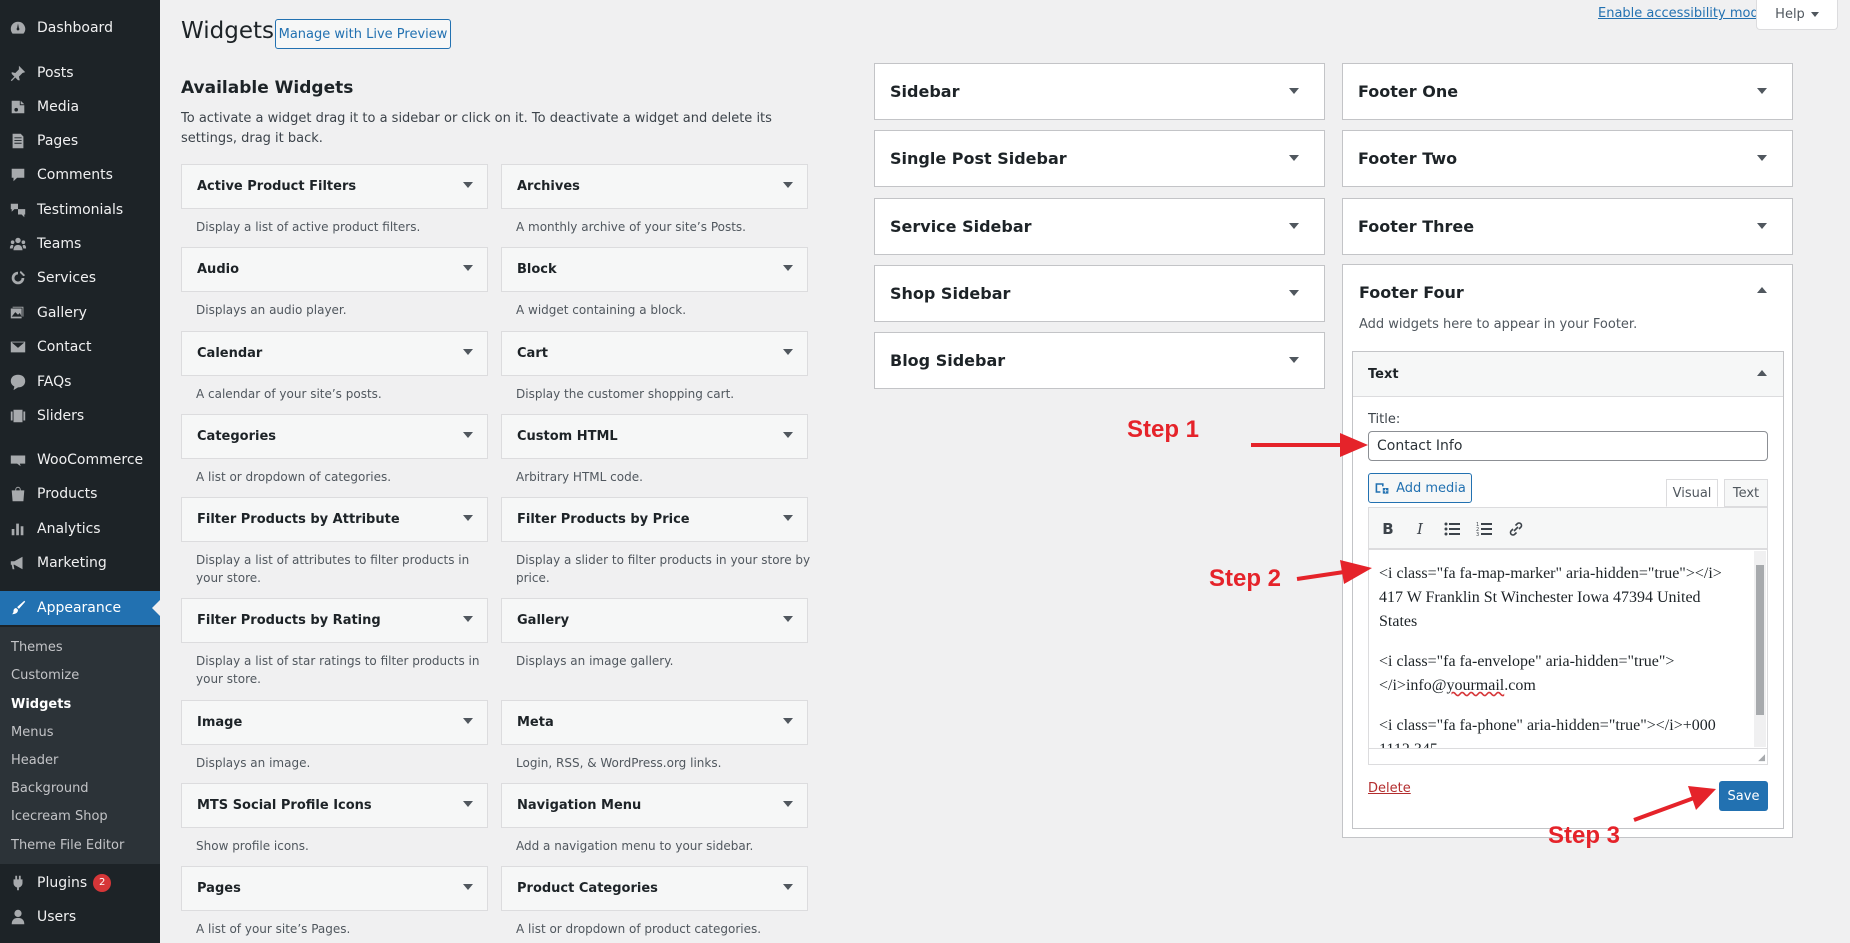  What do you see at coordinates (1567, 226) in the screenshot?
I see `sidebar-area-footer-three: Footer Three` at bounding box center [1567, 226].